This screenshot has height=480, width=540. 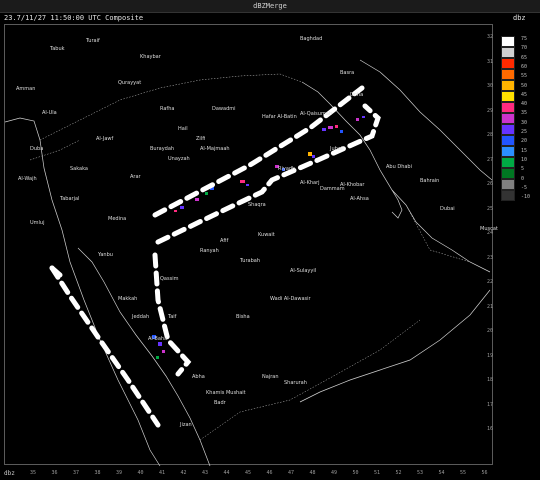 What do you see at coordinates (268, 174) in the screenshot?
I see `corridor-north-lower` at bounding box center [268, 174].